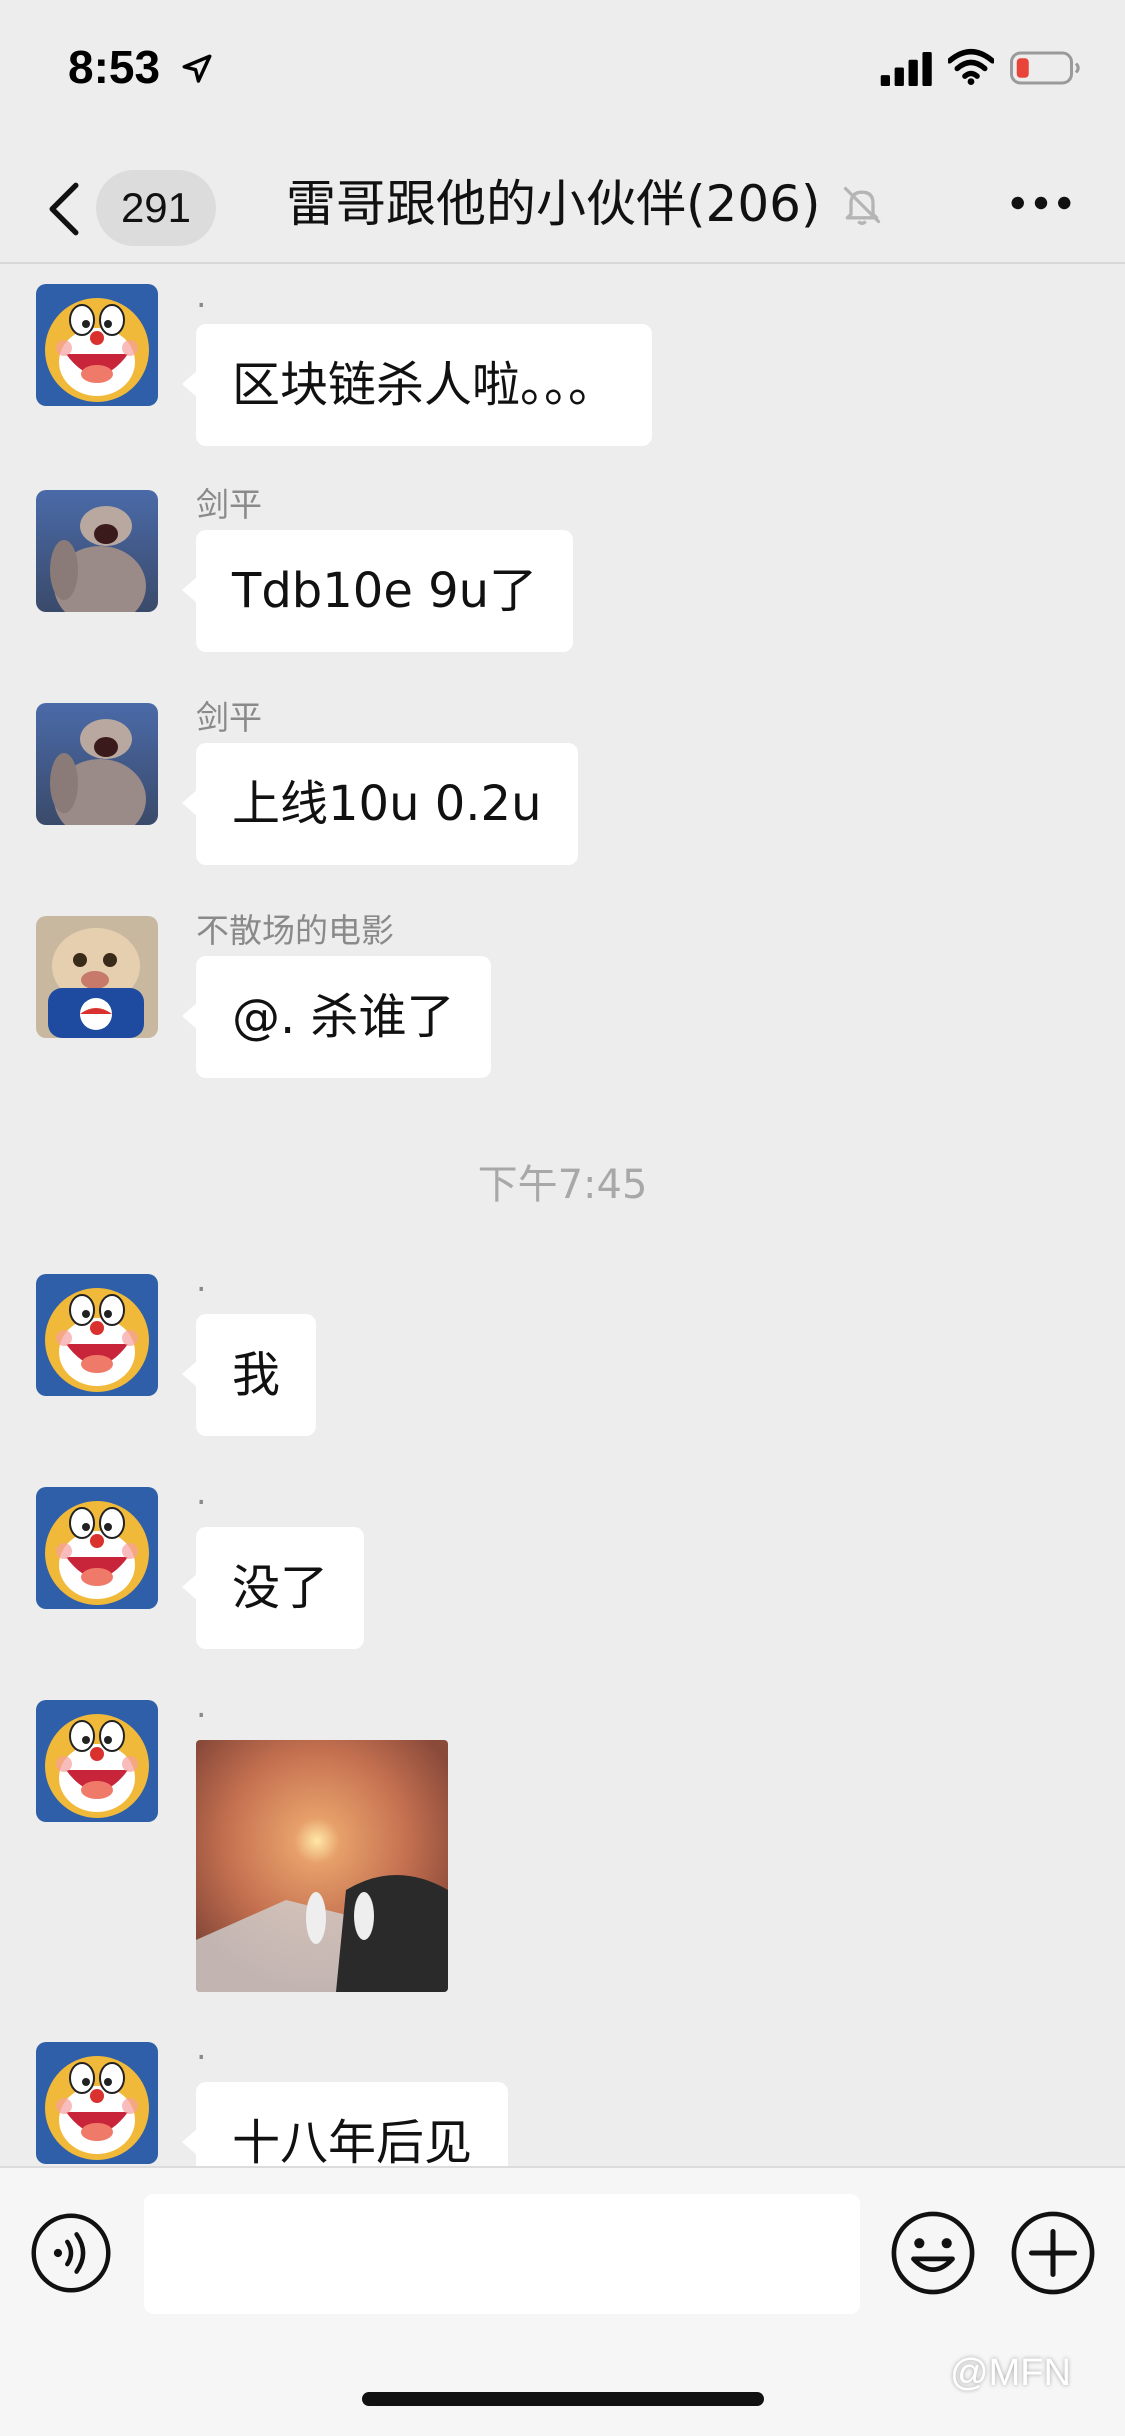 This screenshot has height=2436, width=1125. Describe the element at coordinates (71, 2253) in the screenshot. I see `voice-icon` at that location.